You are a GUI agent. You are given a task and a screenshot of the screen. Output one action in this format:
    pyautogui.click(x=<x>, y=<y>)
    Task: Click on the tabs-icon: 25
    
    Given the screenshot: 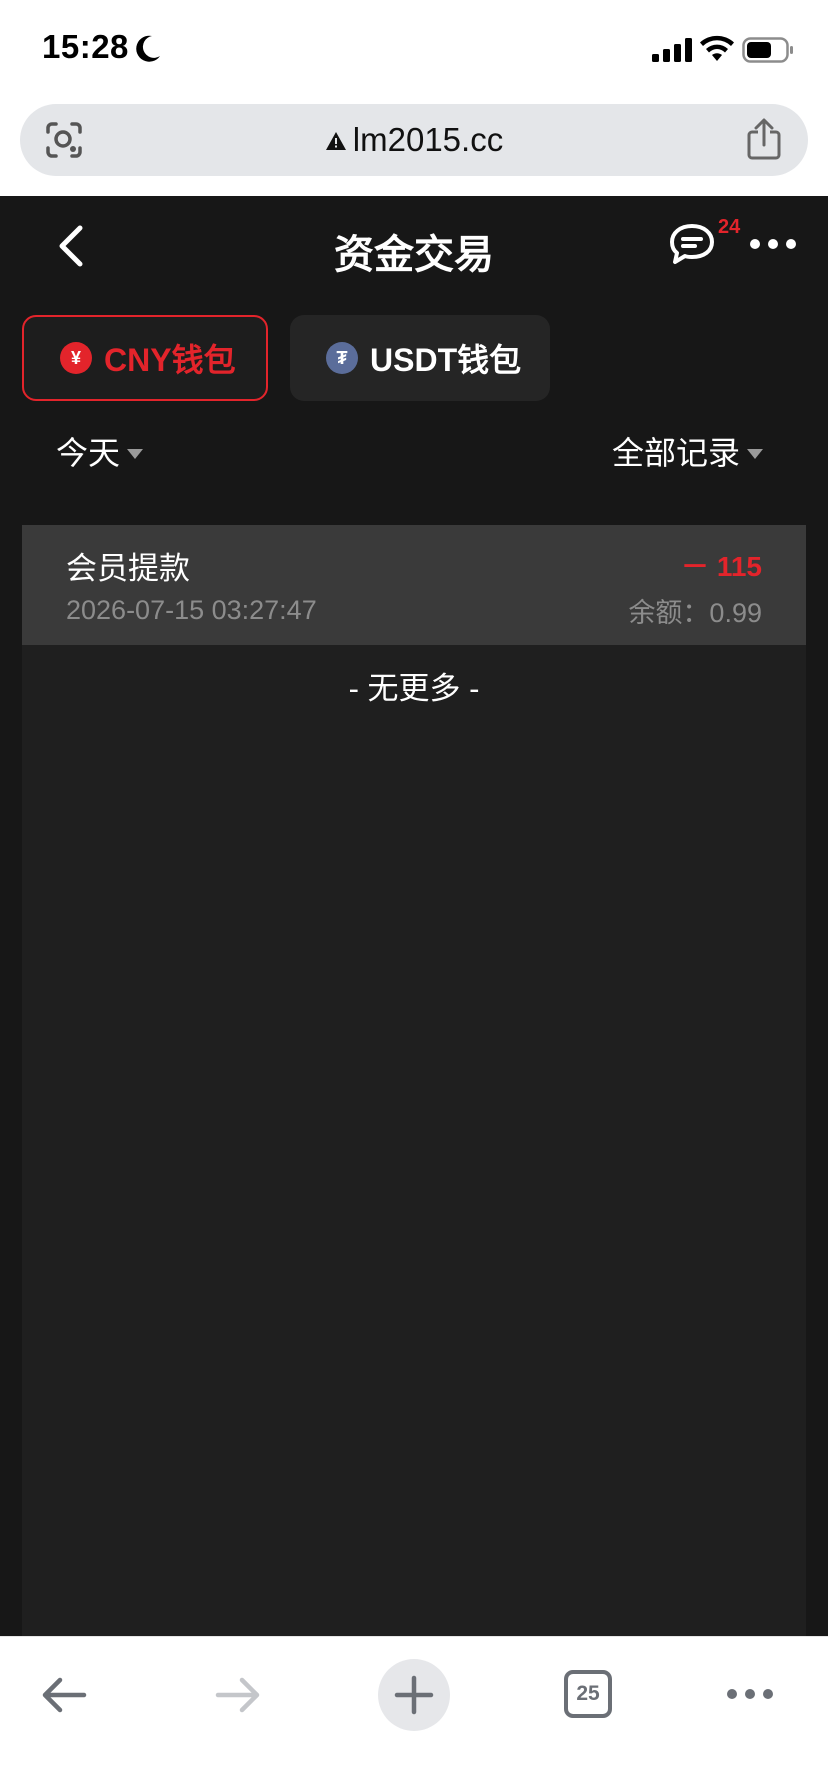 What is the action you would take?
    pyautogui.click(x=588, y=1694)
    